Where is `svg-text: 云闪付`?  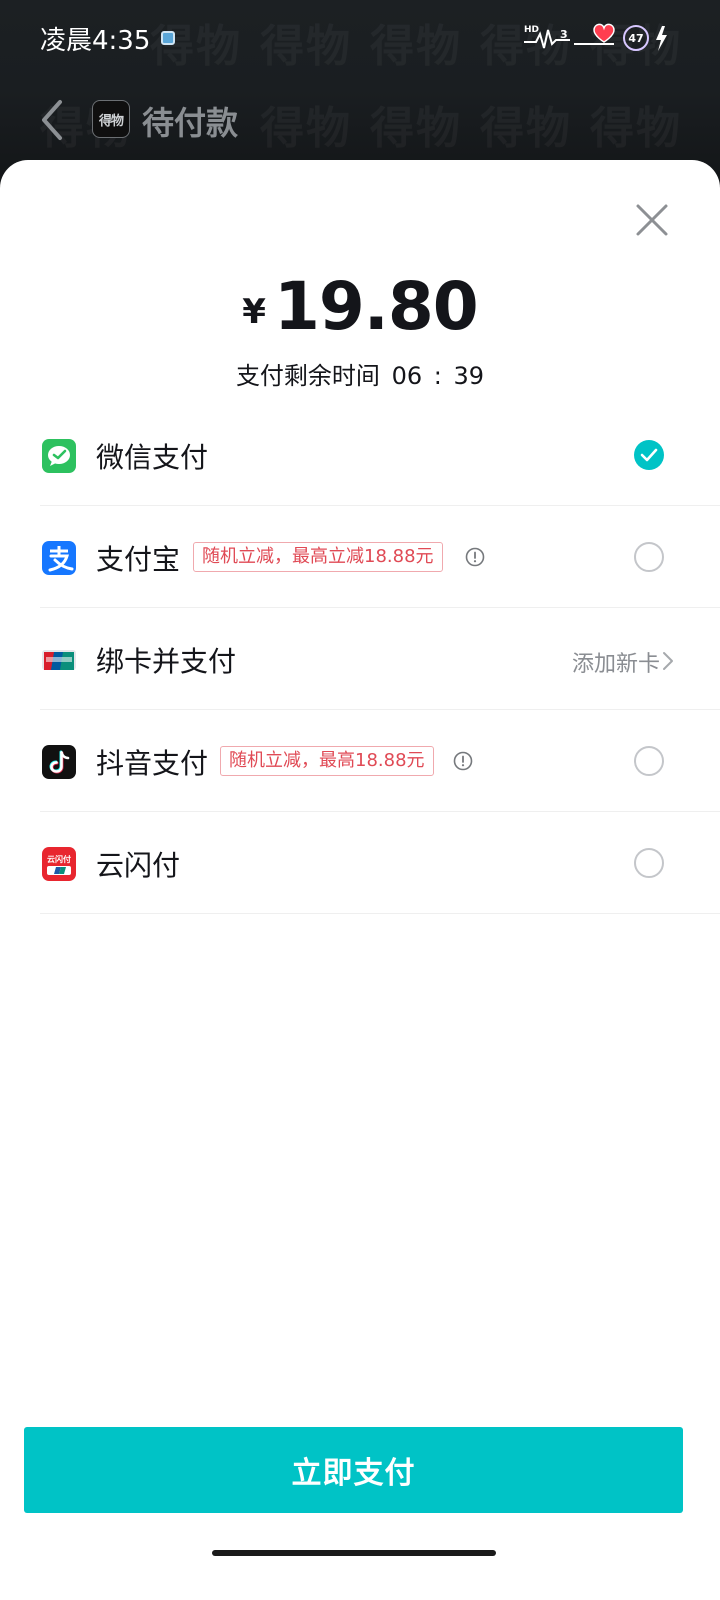
svg-text: 云闪付 is located at coordinates (59, 859).